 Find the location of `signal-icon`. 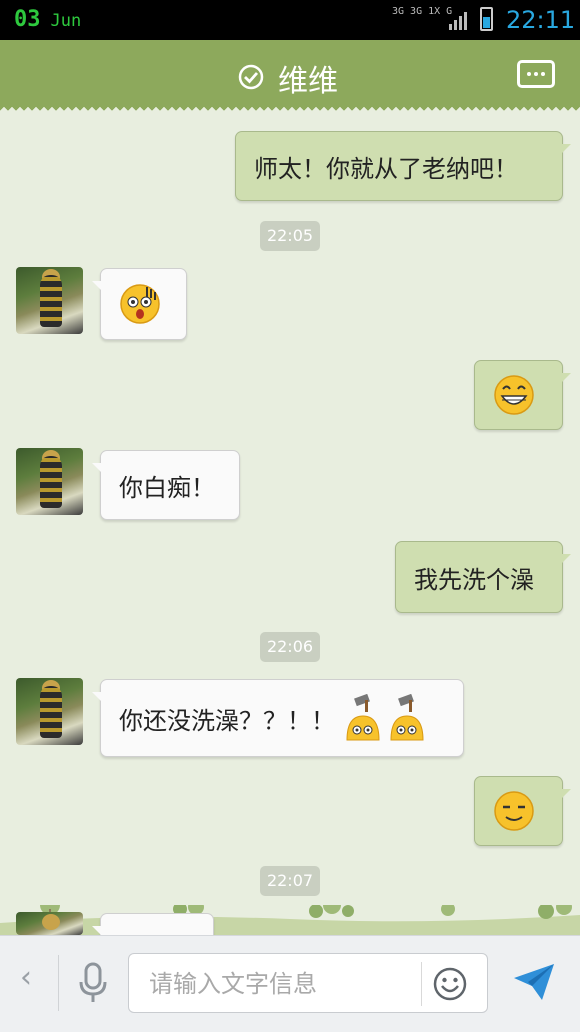

signal-icon is located at coordinates (458, 21).